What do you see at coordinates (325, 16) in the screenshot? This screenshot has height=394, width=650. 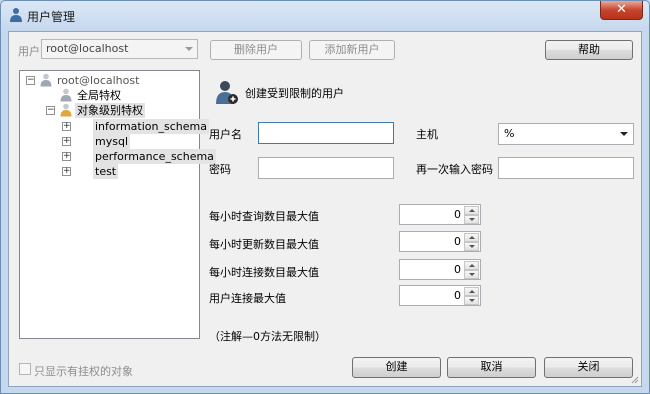 I see `title-bar: 用户管理 ✕` at bounding box center [325, 16].